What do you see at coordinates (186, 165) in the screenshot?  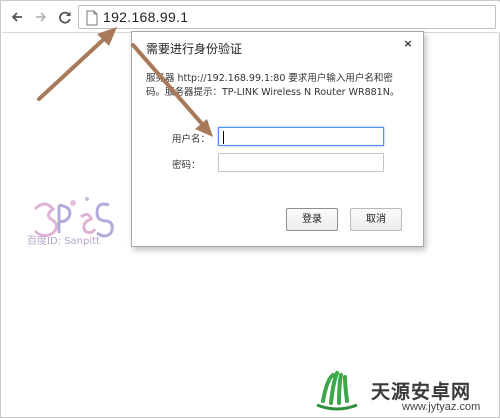 I see `password-label: 密码：` at bounding box center [186, 165].